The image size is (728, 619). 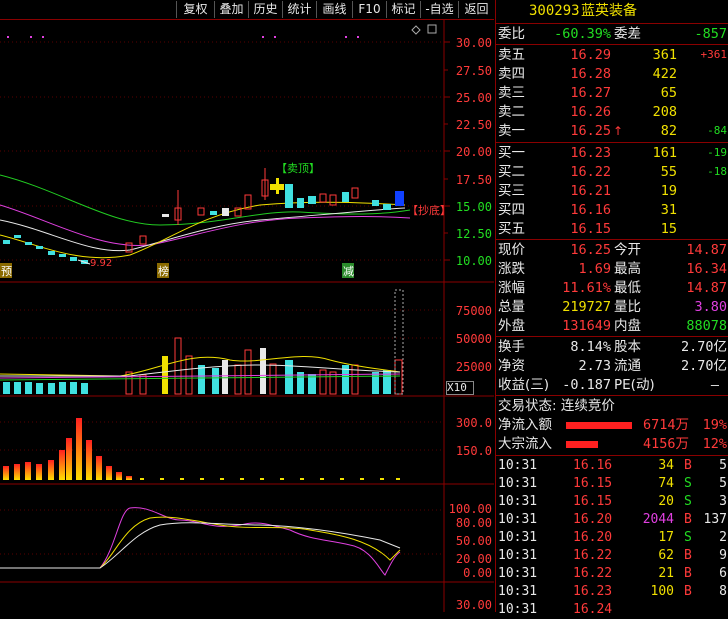 I want to click on indicator2-axis-label: 0.00, so click(x=477, y=573).